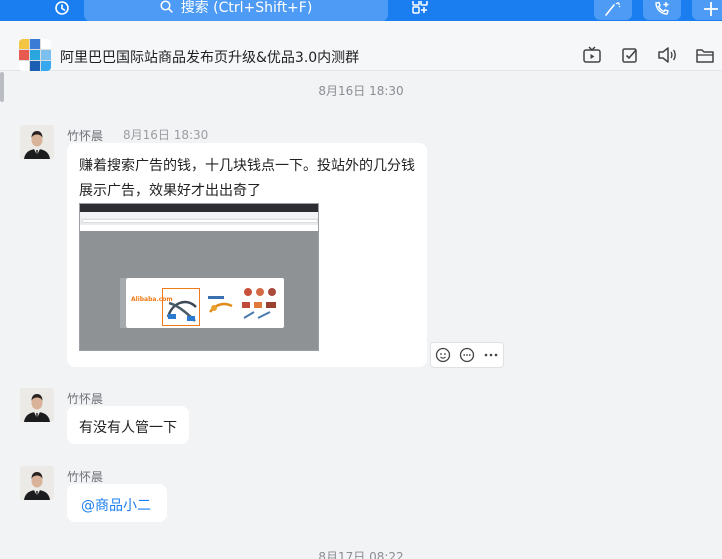  Describe the element at coordinates (592, 55) in the screenshot. I see `live-tv-icon` at that location.